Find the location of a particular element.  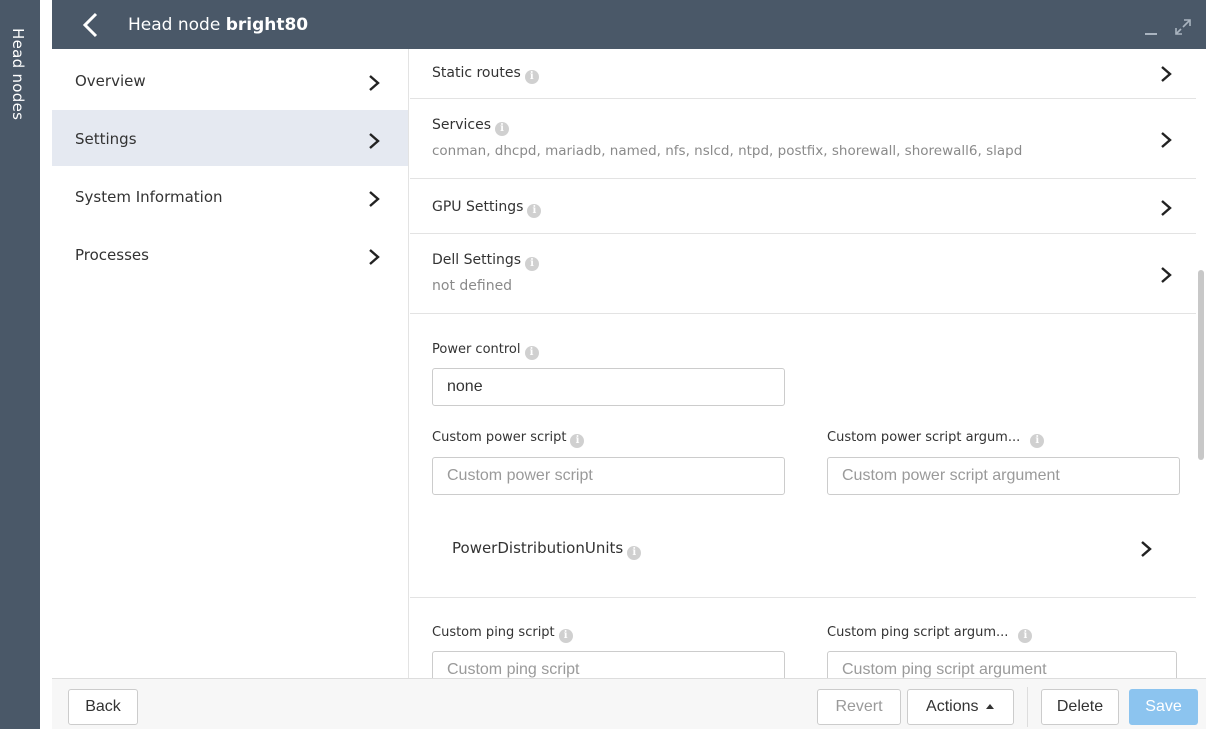

back-chevron-icon is located at coordinates (91, 25).